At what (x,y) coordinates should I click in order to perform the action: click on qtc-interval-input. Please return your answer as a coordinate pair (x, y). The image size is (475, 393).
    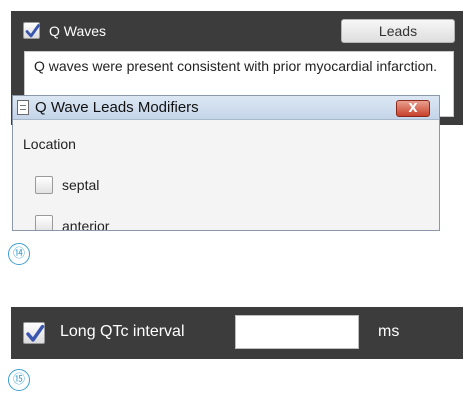
    Looking at the image, I should click on (297, 332).